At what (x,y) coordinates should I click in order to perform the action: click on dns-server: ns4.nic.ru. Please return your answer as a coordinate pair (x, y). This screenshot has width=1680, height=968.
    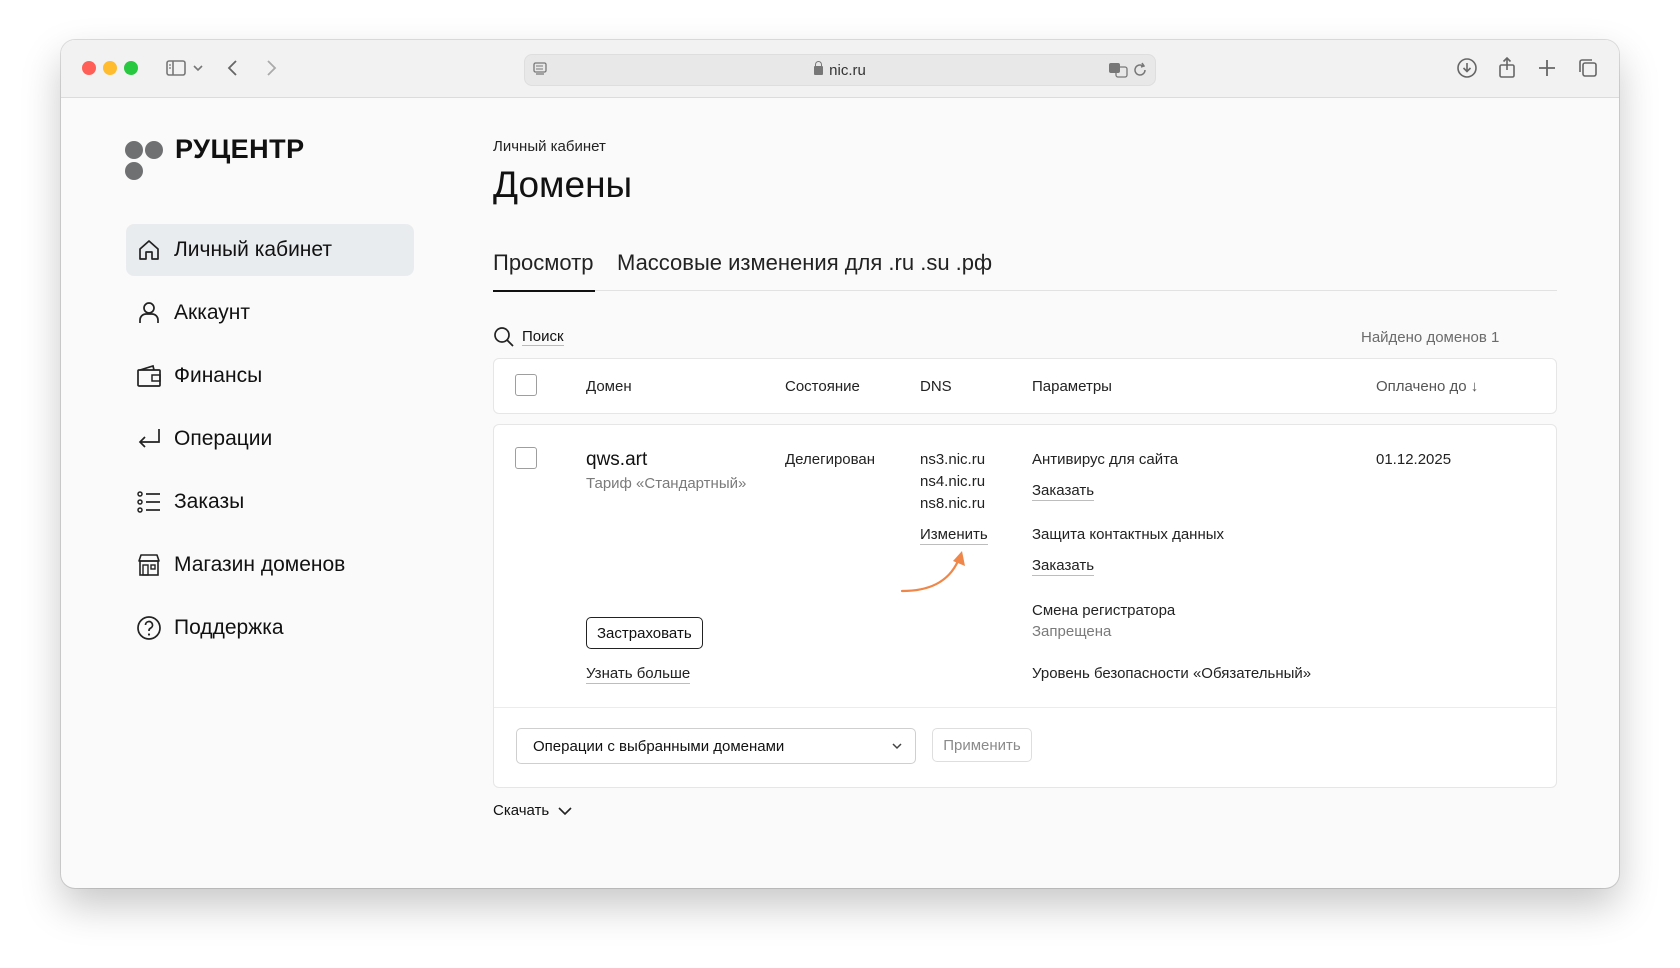
    Looking at the image, I should click on (953, 481).